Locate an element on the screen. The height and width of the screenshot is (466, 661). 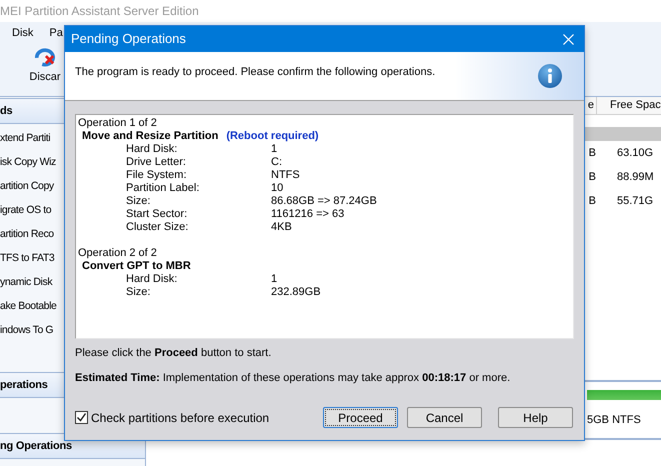
field-label: Drive Letter: is located at coordinates (156, 162).